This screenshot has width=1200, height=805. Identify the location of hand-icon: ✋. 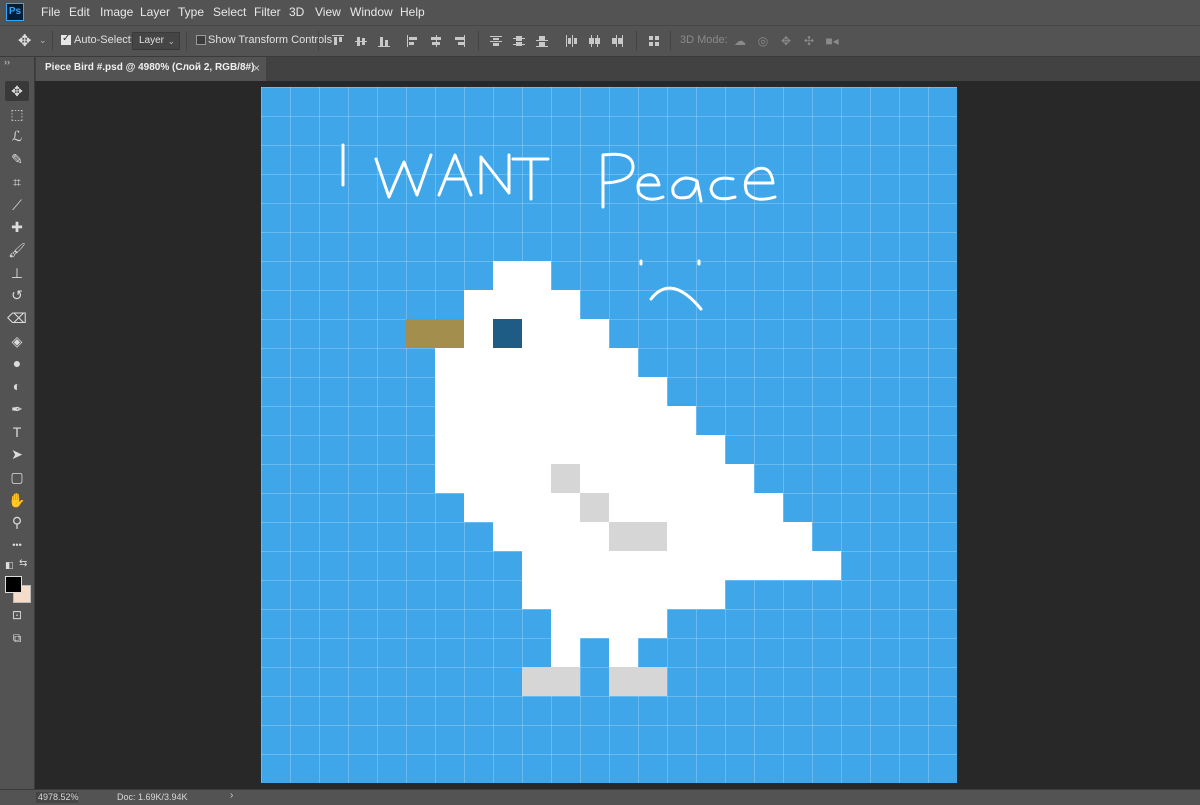
(17, 500).